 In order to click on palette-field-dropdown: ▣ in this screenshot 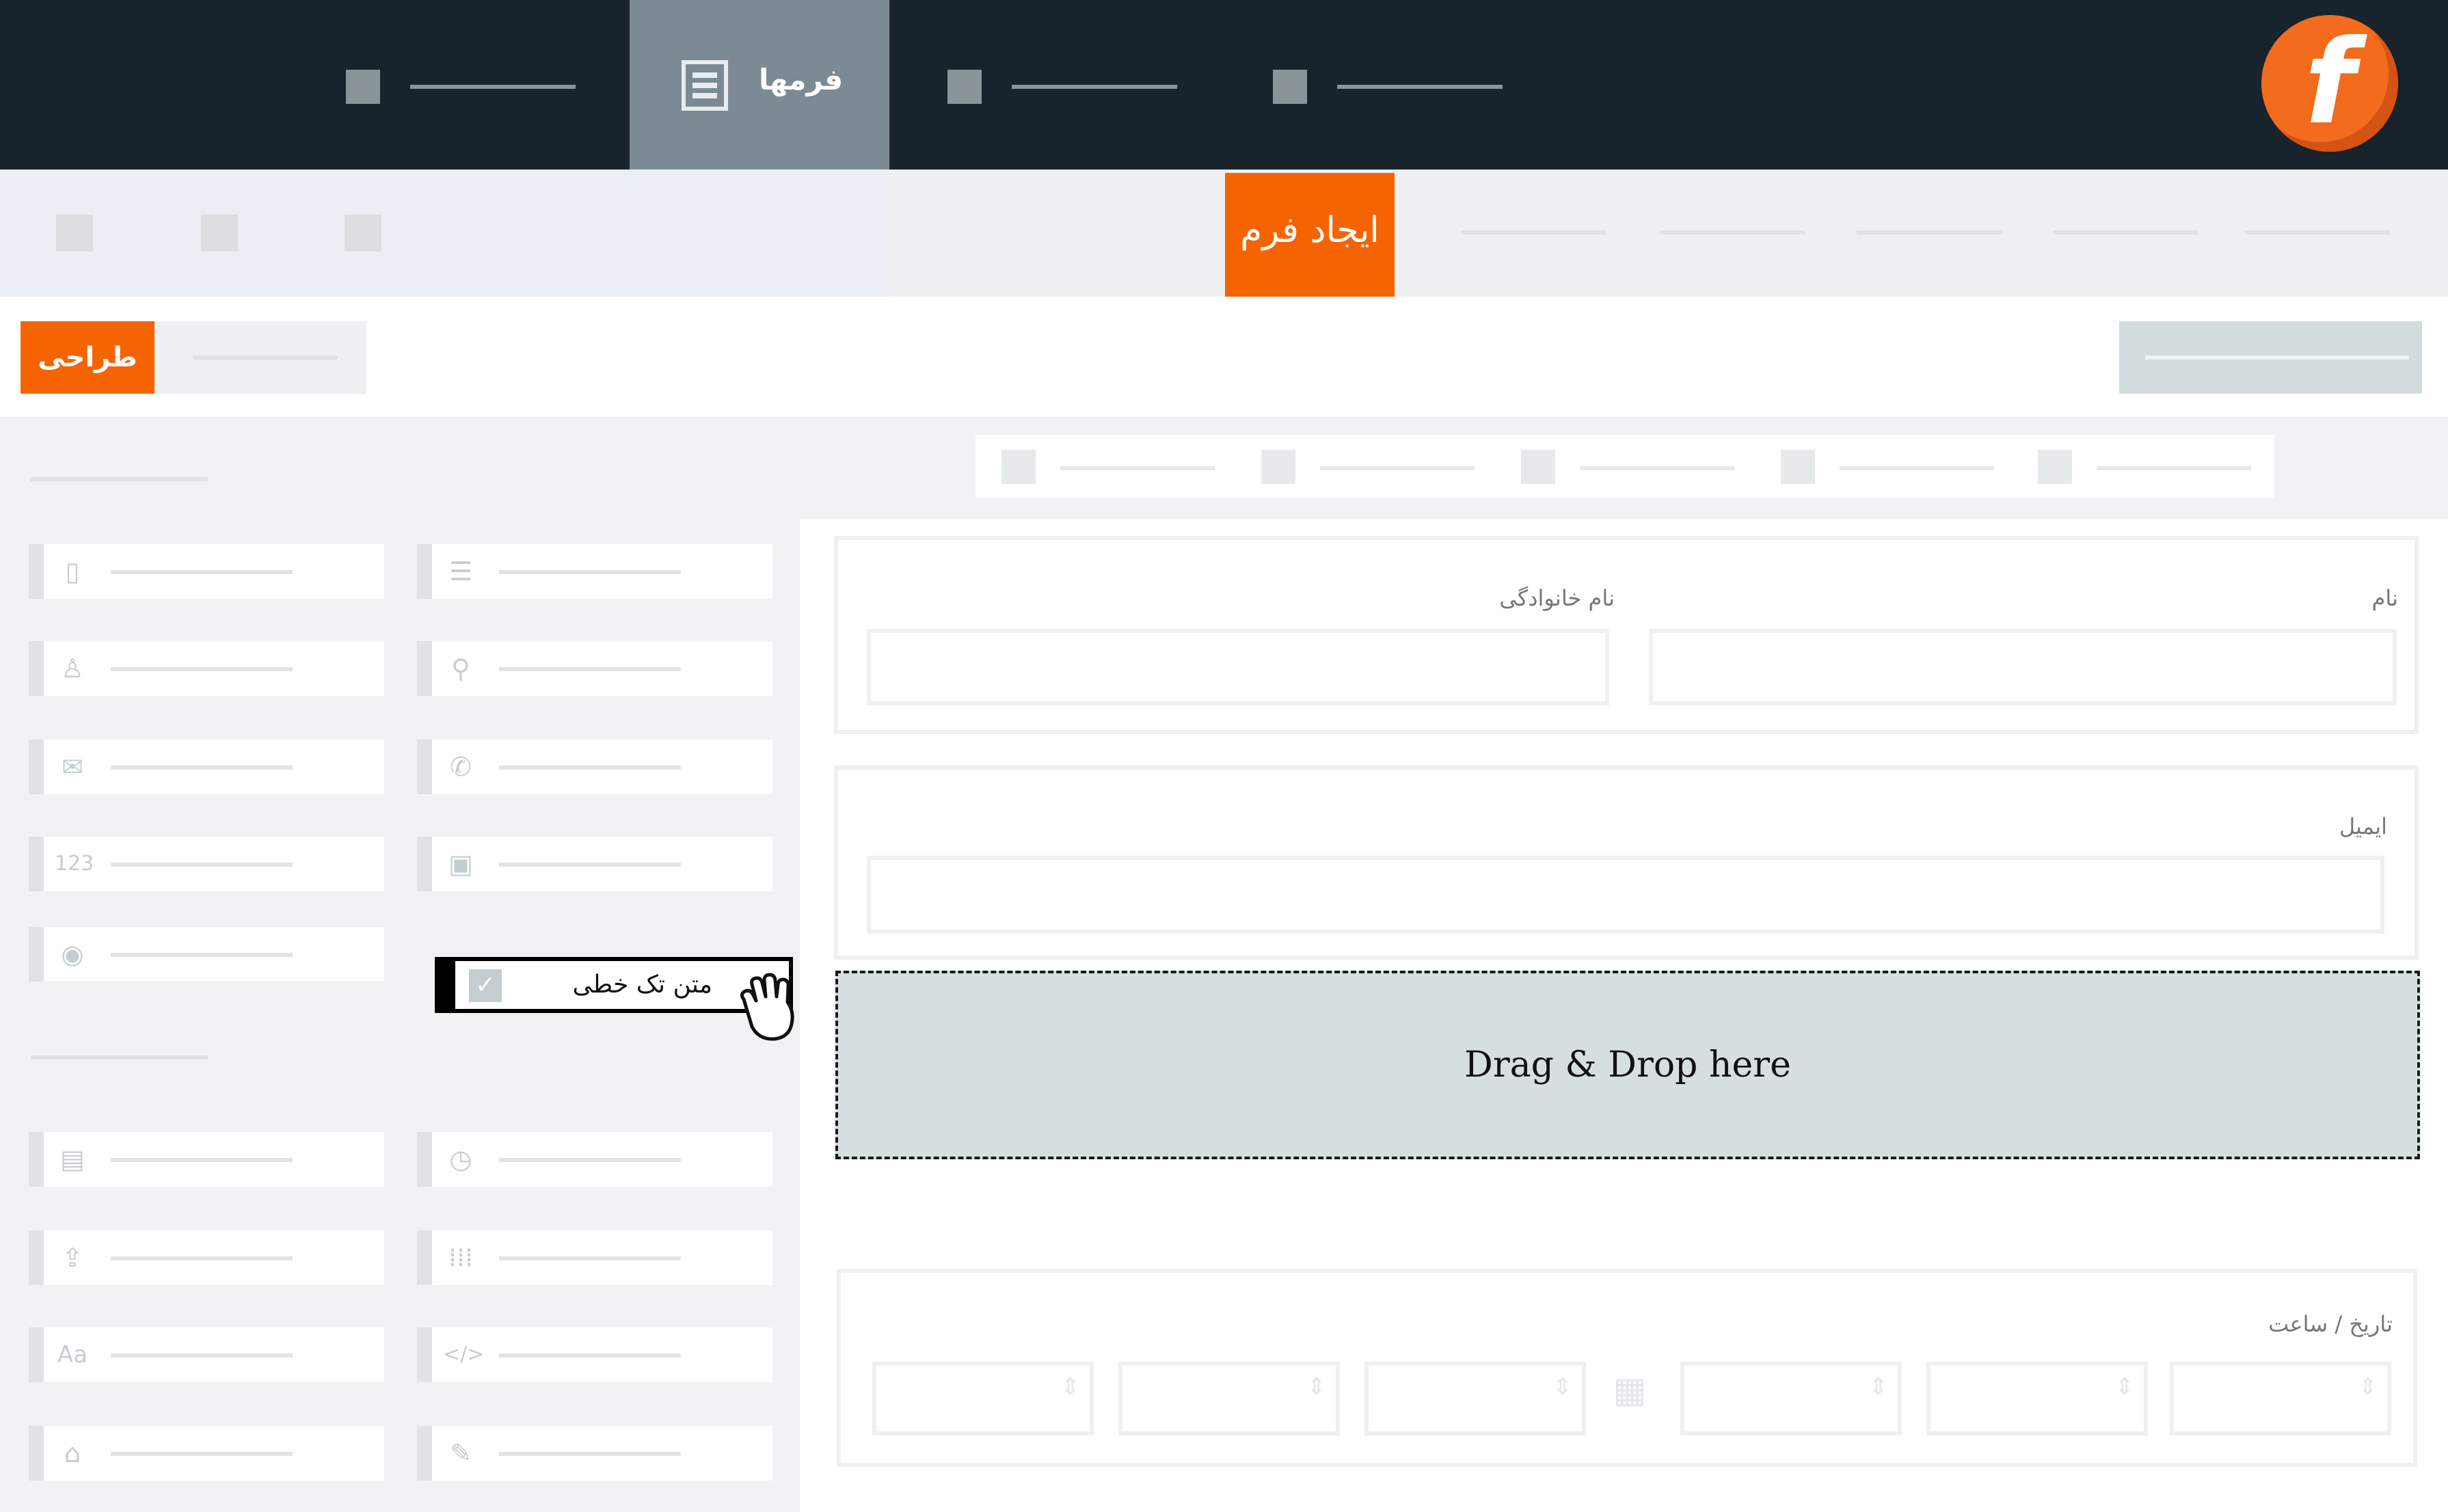, I will do `click(594, 864)`.